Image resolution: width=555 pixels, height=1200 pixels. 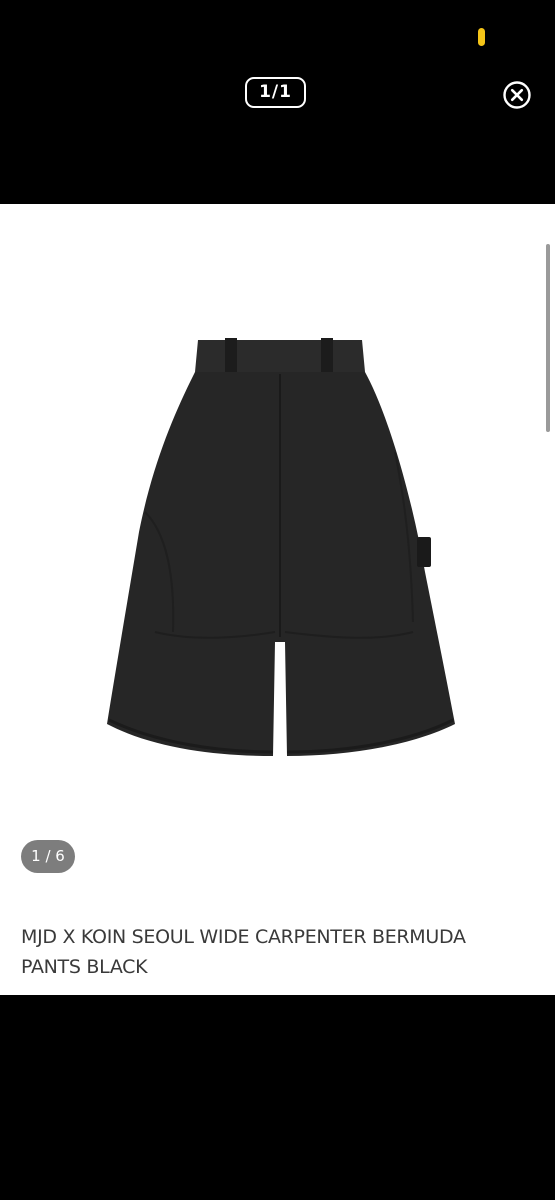 I want to click on status-indicator, so click(x=481, y=37).